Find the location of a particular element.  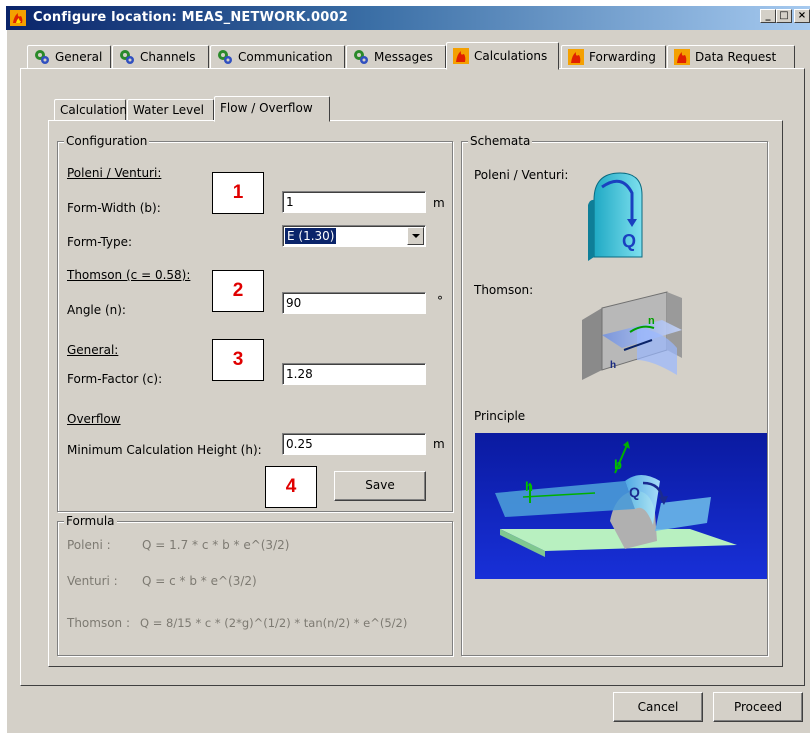

poleni-formula: Q = 1.7 * c * b * e^(3/2) is located at coordinates (216, 545).